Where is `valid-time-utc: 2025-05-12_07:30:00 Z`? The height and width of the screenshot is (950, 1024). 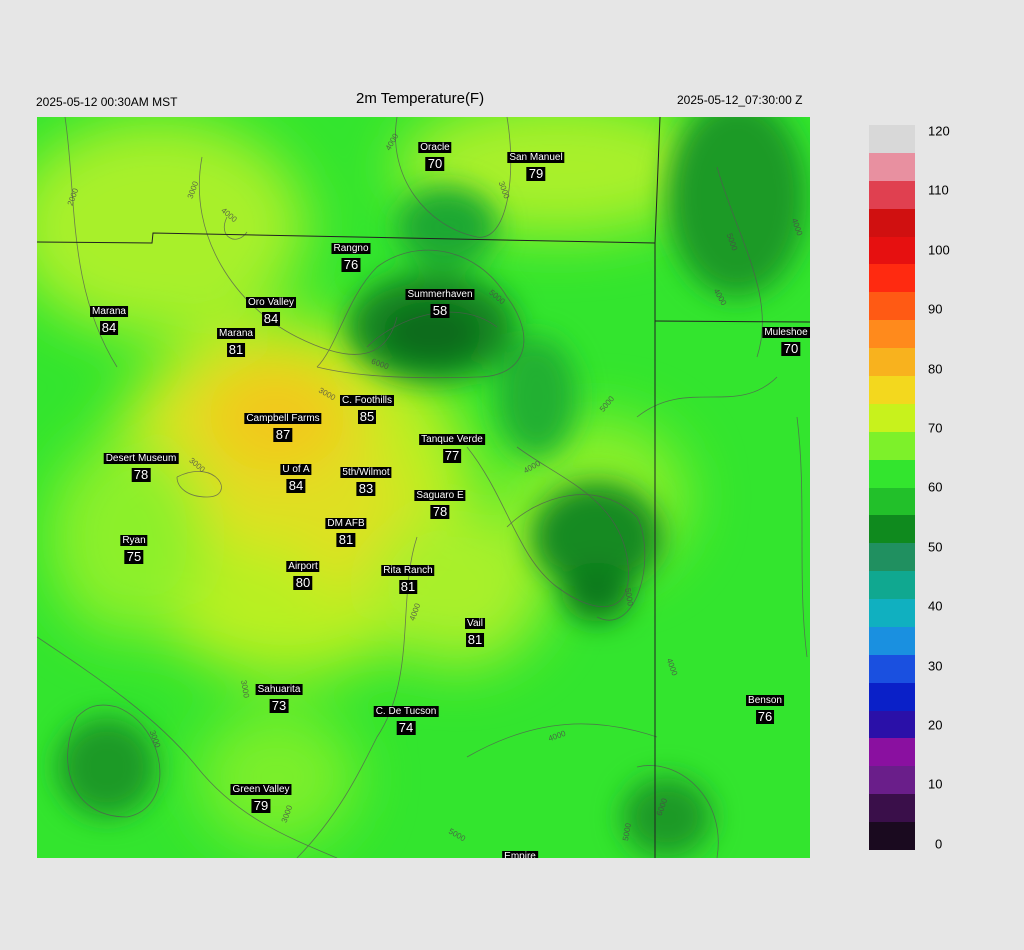 valid-time-utc: 2025-05-12_07:30:00 Z is located at coordinates (740, 100).